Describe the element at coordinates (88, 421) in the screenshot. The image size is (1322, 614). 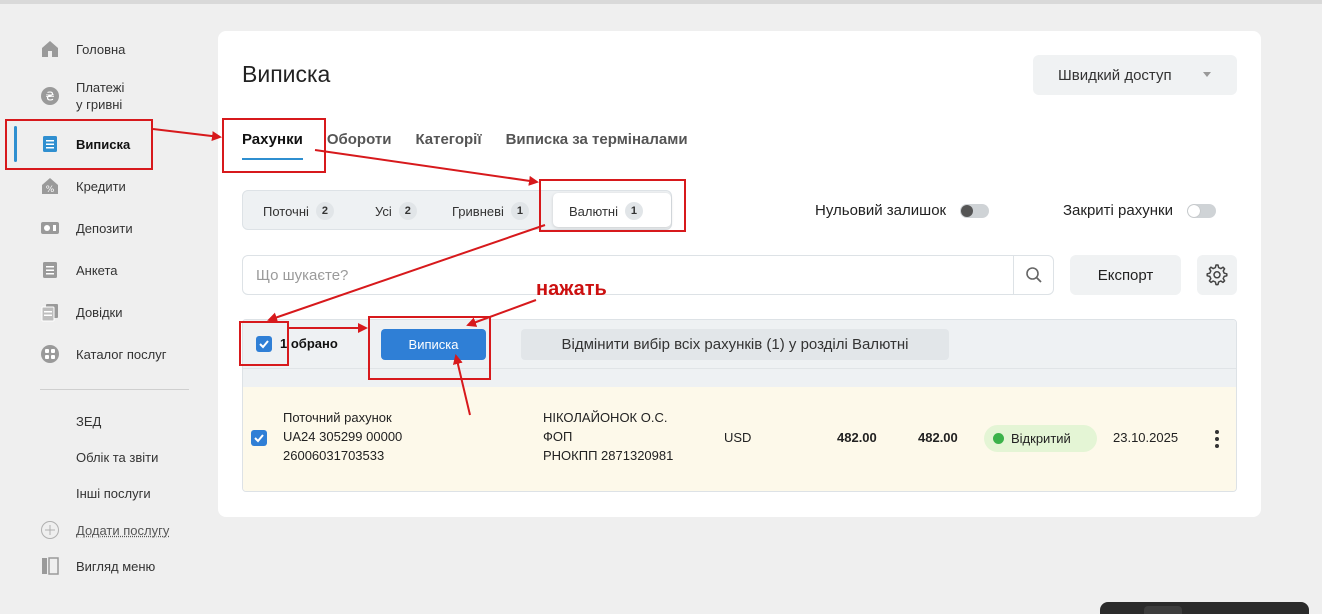
I see `sidebar-item-zed: ЗЕД` at that location.